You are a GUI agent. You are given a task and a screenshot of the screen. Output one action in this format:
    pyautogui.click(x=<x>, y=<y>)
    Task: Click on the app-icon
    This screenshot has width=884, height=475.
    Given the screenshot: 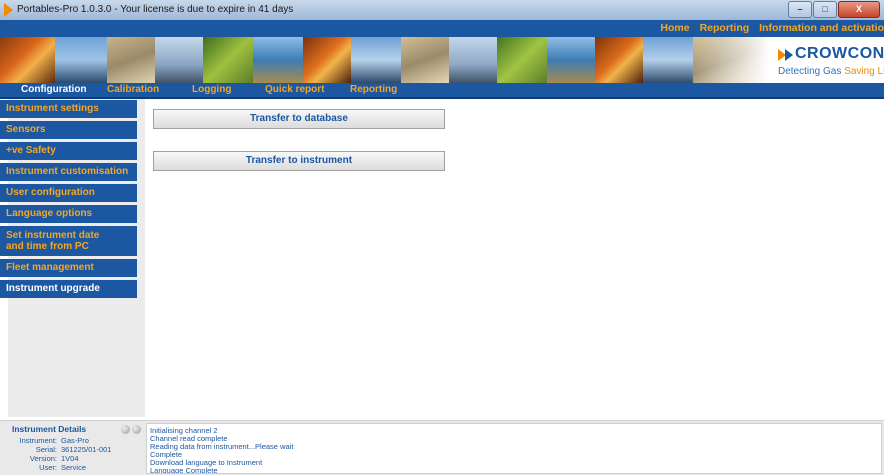 What is the action you would take?
    pyautogui.click(x=8, y=10)
    